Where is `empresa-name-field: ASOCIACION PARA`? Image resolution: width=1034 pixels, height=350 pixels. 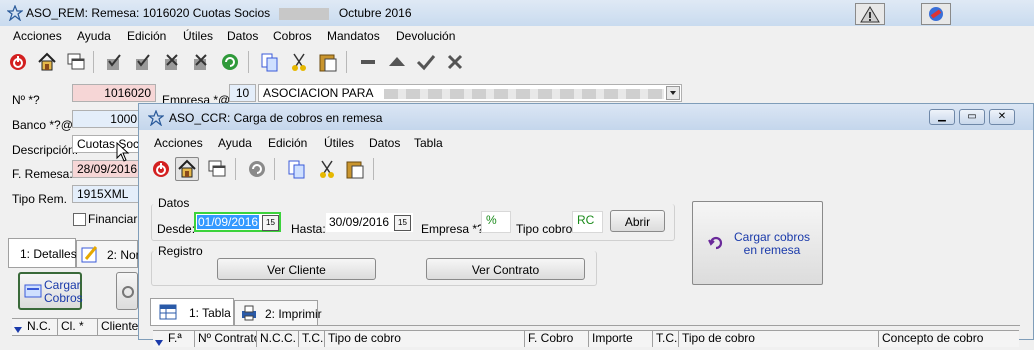
empresa-name-field: ASOCIACION PARA is located at coordinates (470, 93).